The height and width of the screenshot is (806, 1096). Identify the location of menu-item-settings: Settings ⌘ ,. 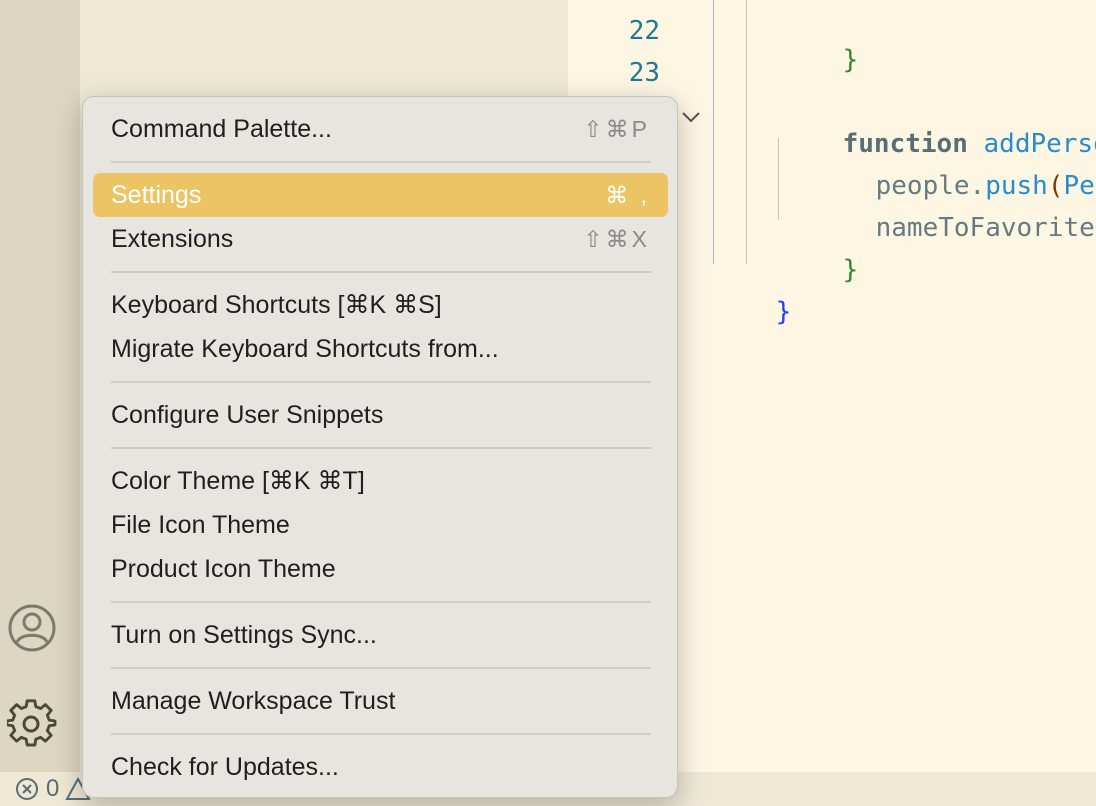
(380, 195).